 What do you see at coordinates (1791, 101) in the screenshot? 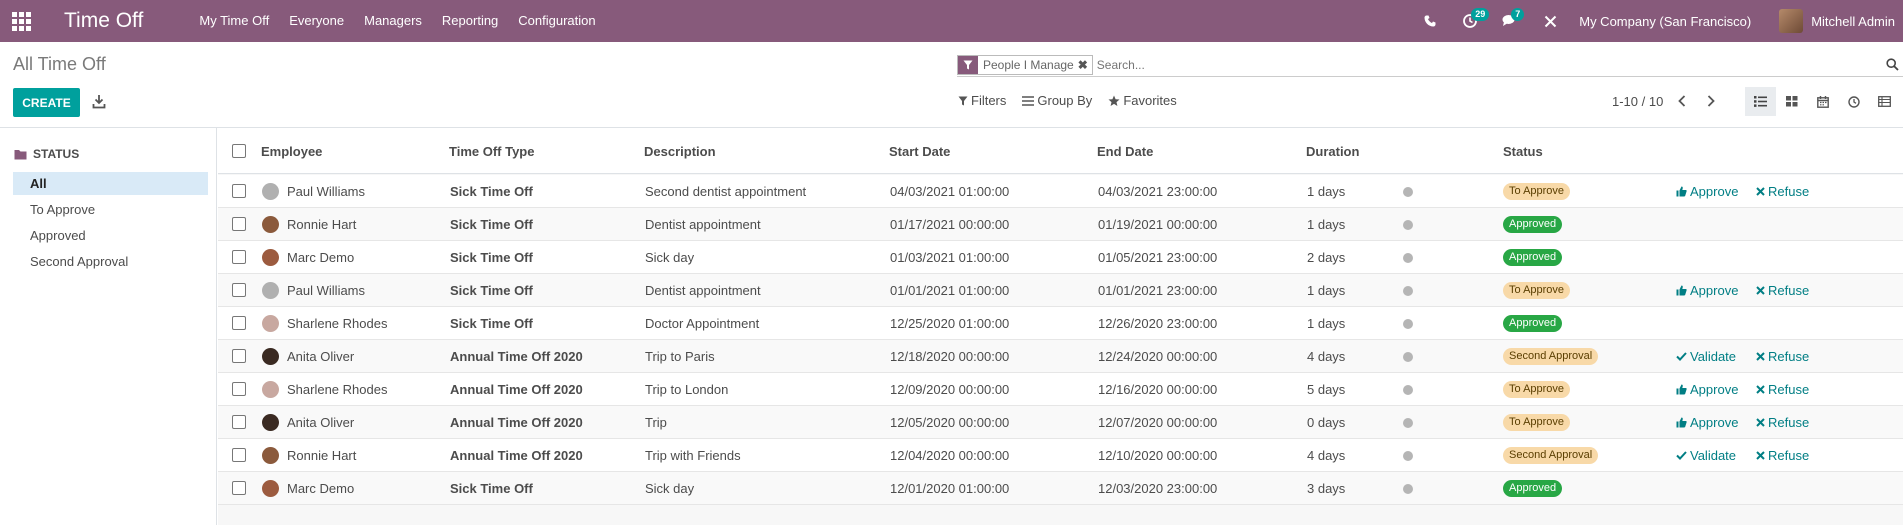
I see `kanban-view-icon` at bounding box center [1791, 101].